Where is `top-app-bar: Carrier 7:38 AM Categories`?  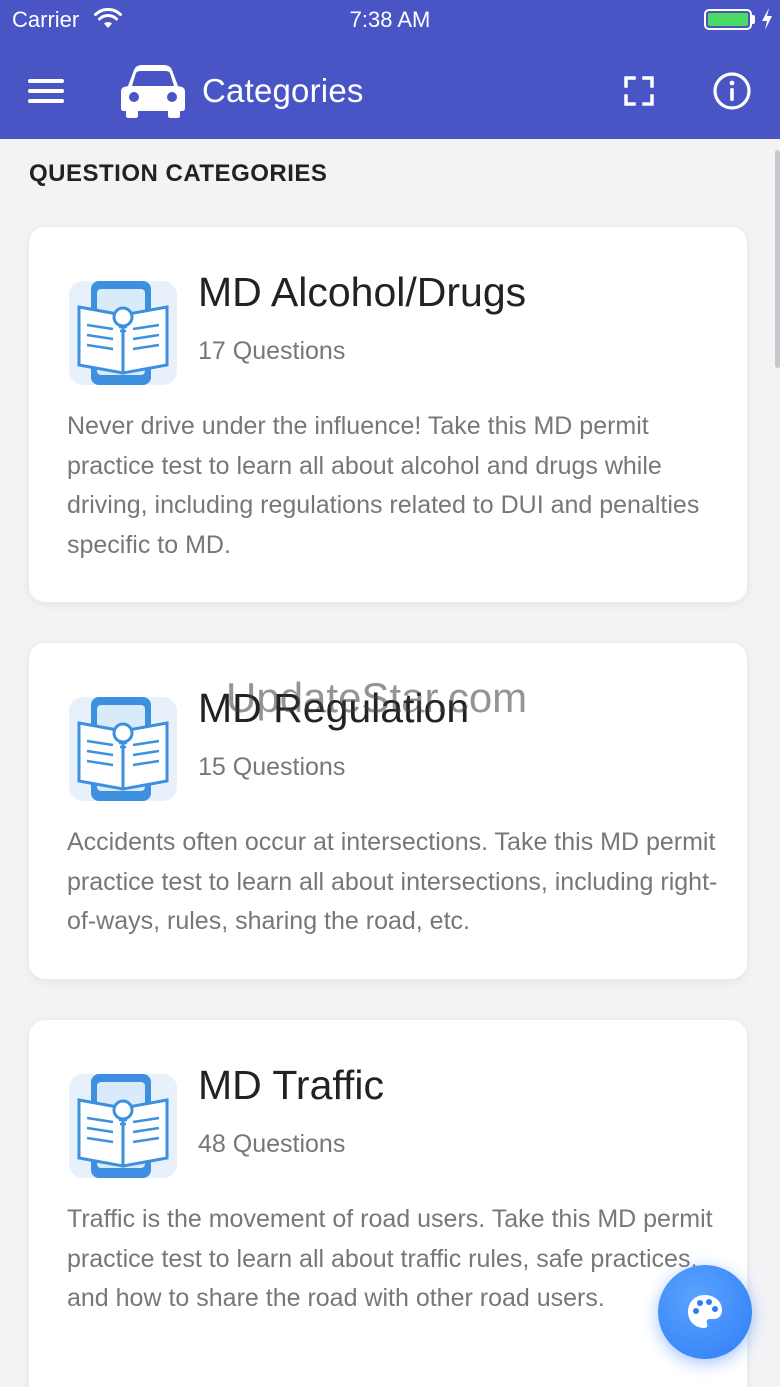 top-app-bar: Carrier 7:38 AM Categories is located at coordinates (390, 69).